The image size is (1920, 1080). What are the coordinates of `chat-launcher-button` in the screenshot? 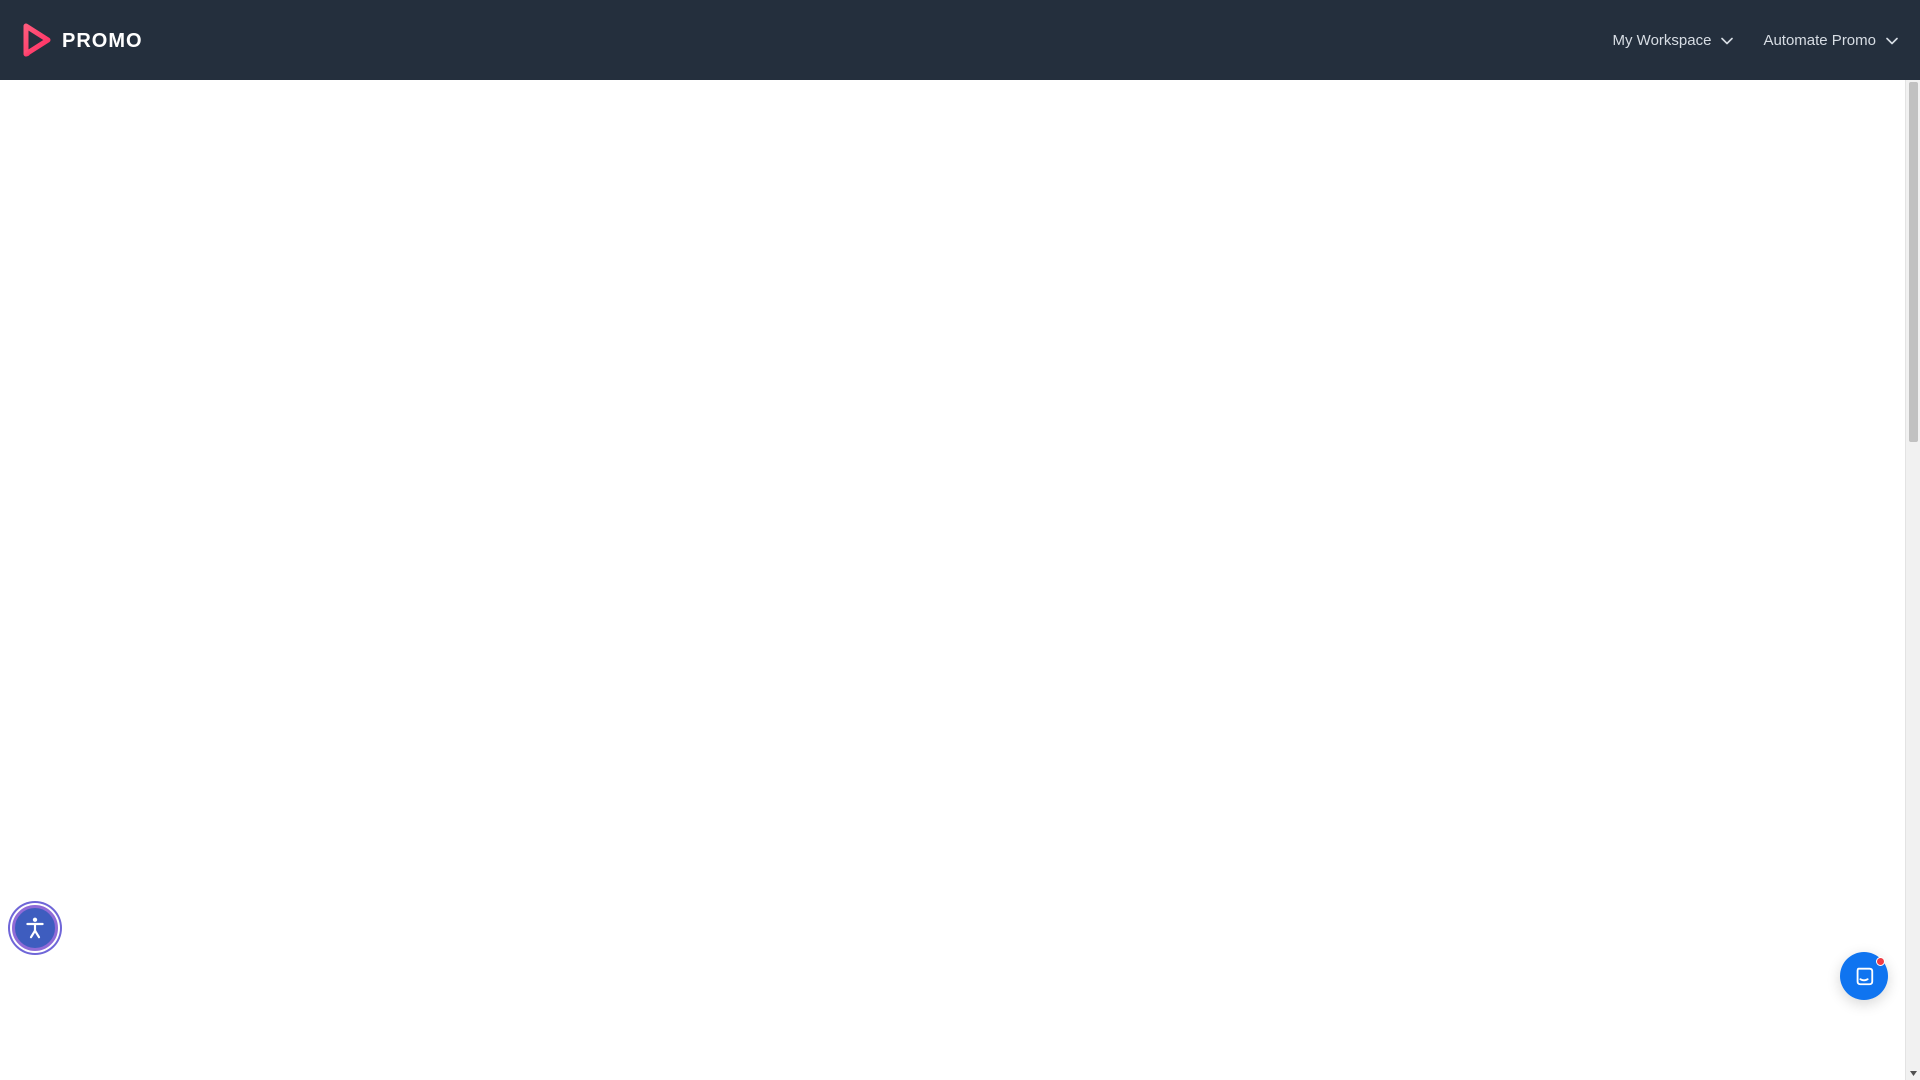 It's located at (1864, 976).